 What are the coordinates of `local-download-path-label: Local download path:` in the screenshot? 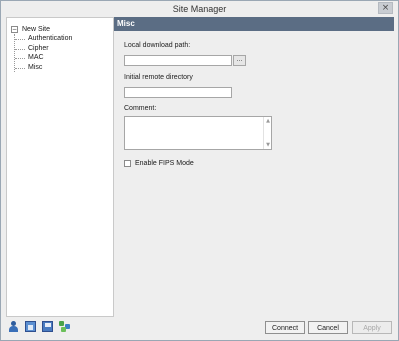 It's located at (157, 45).